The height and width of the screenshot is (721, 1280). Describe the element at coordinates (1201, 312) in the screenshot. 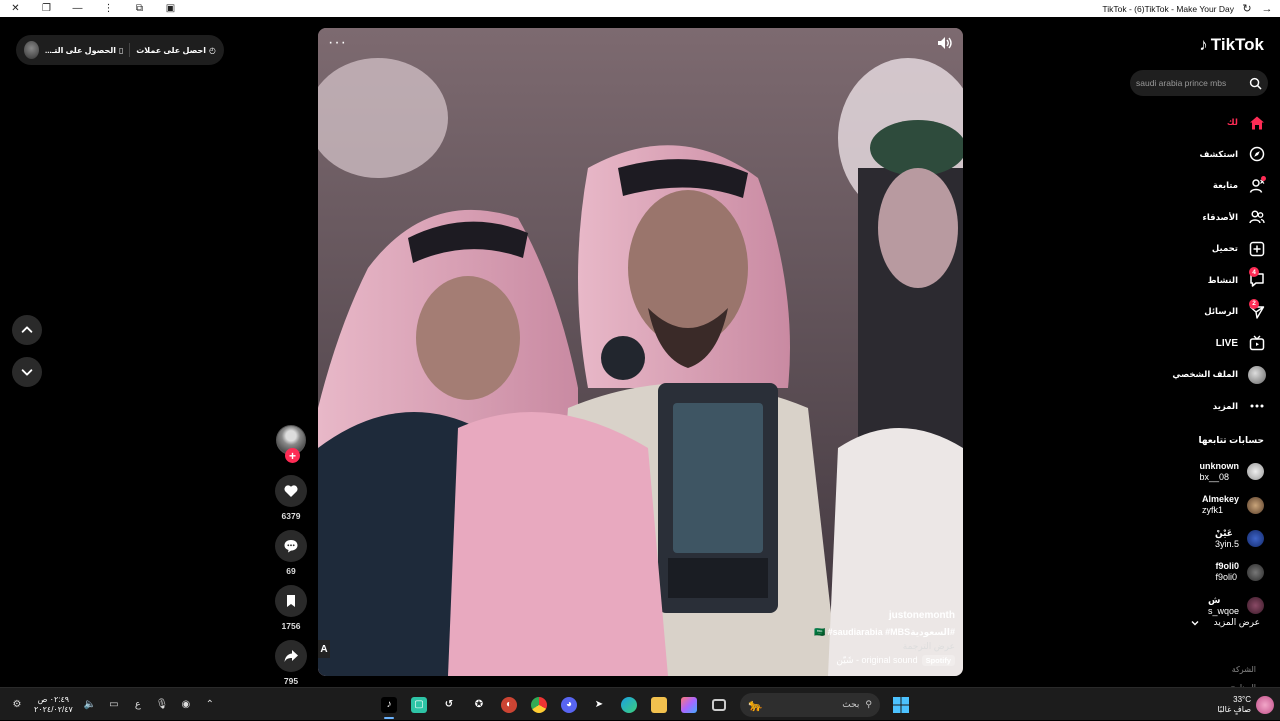

I see `menu-item-messages: 2 الرسائل` at that location.